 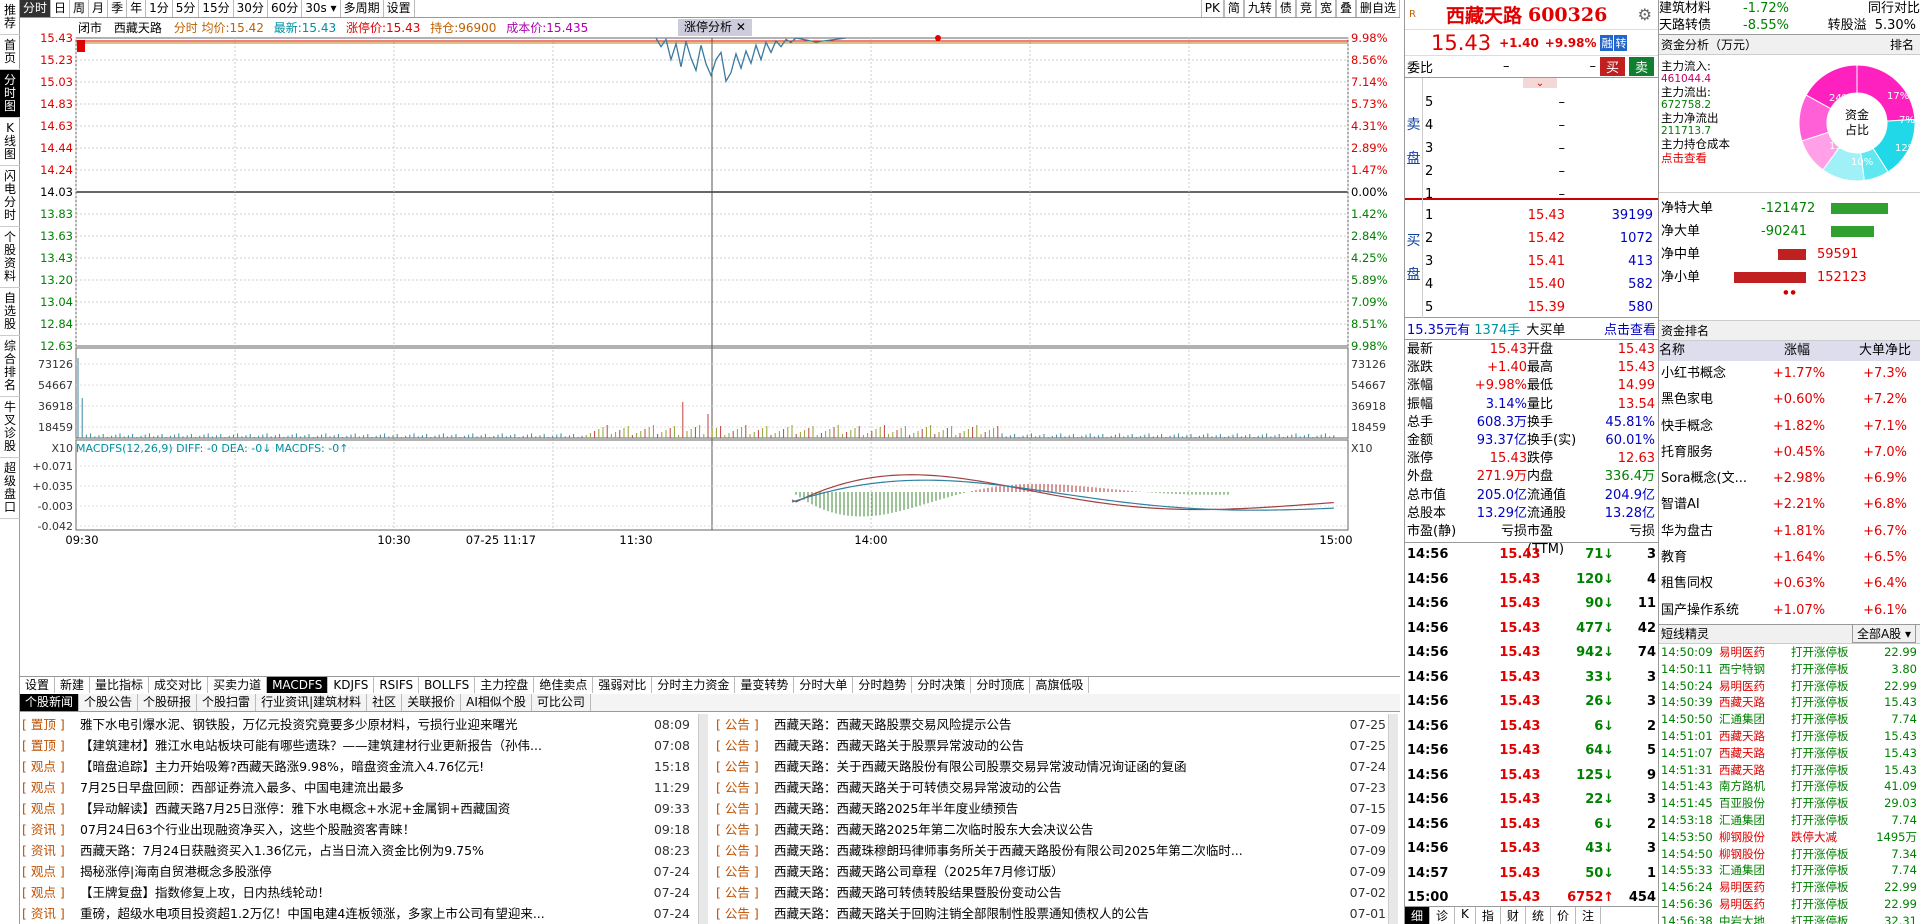 I want to click on fund-flow-label: 点击查看, so click(x=1731, y=158).